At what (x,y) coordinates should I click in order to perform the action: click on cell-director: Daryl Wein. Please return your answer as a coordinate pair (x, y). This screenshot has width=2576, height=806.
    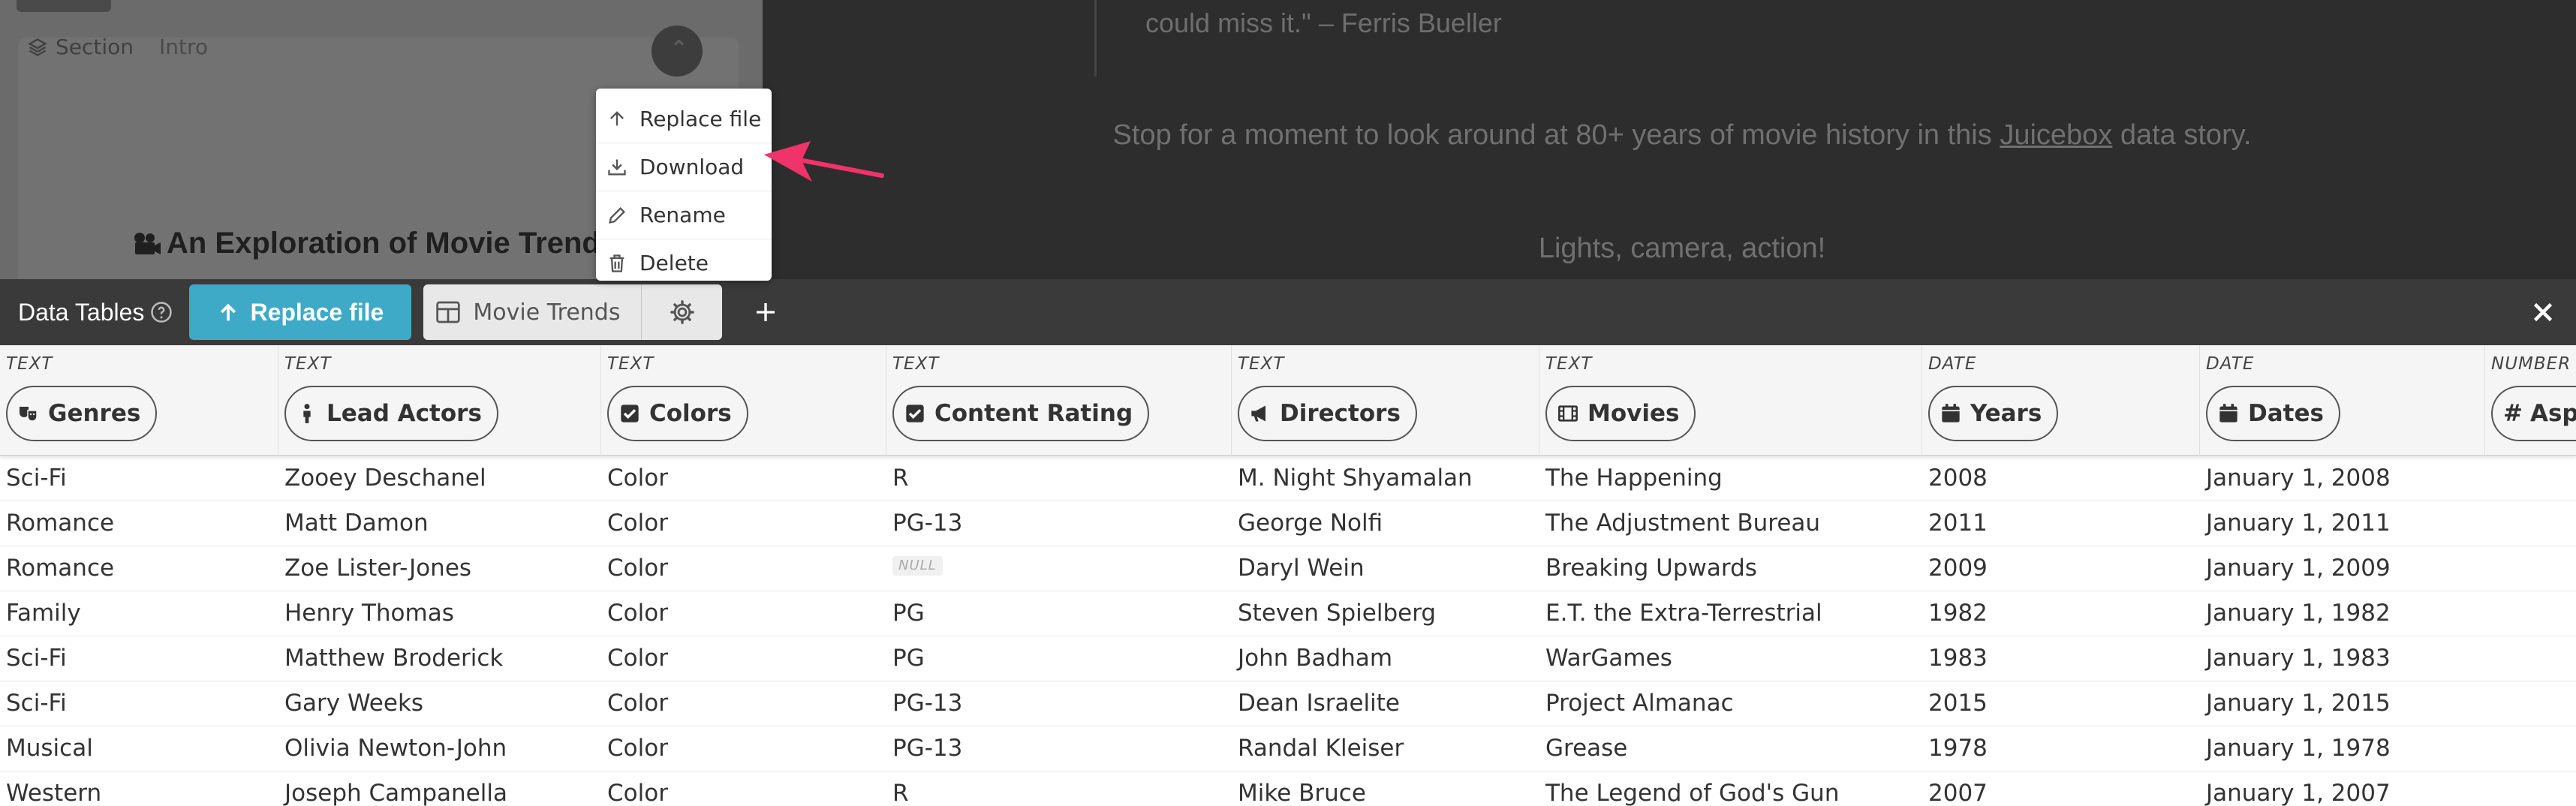
    Looking at the image, I should click on (1385, 569).